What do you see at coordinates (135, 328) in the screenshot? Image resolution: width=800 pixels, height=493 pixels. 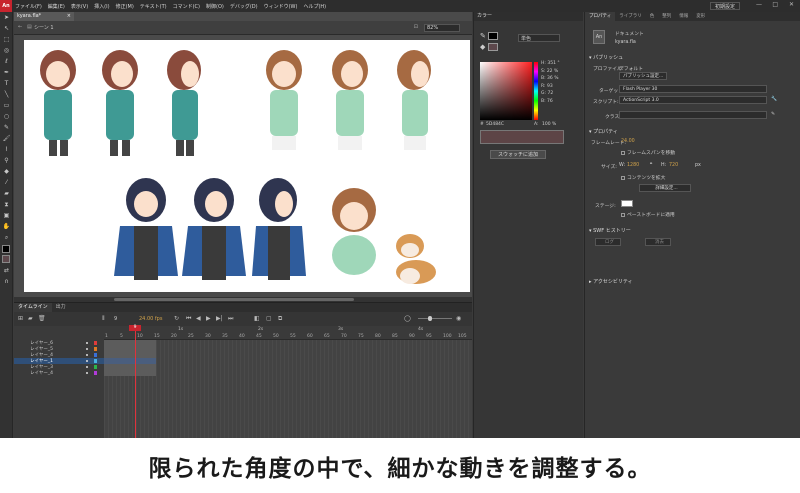 I see `playhead-marker: 9` at bounding box center [135, 328].